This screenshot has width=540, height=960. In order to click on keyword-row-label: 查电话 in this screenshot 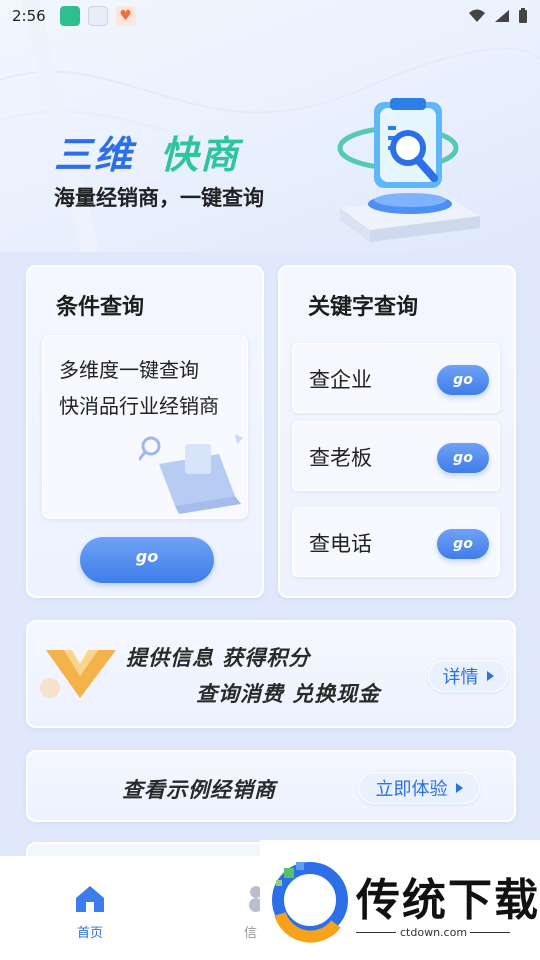, I will do `click(340, 544)`.